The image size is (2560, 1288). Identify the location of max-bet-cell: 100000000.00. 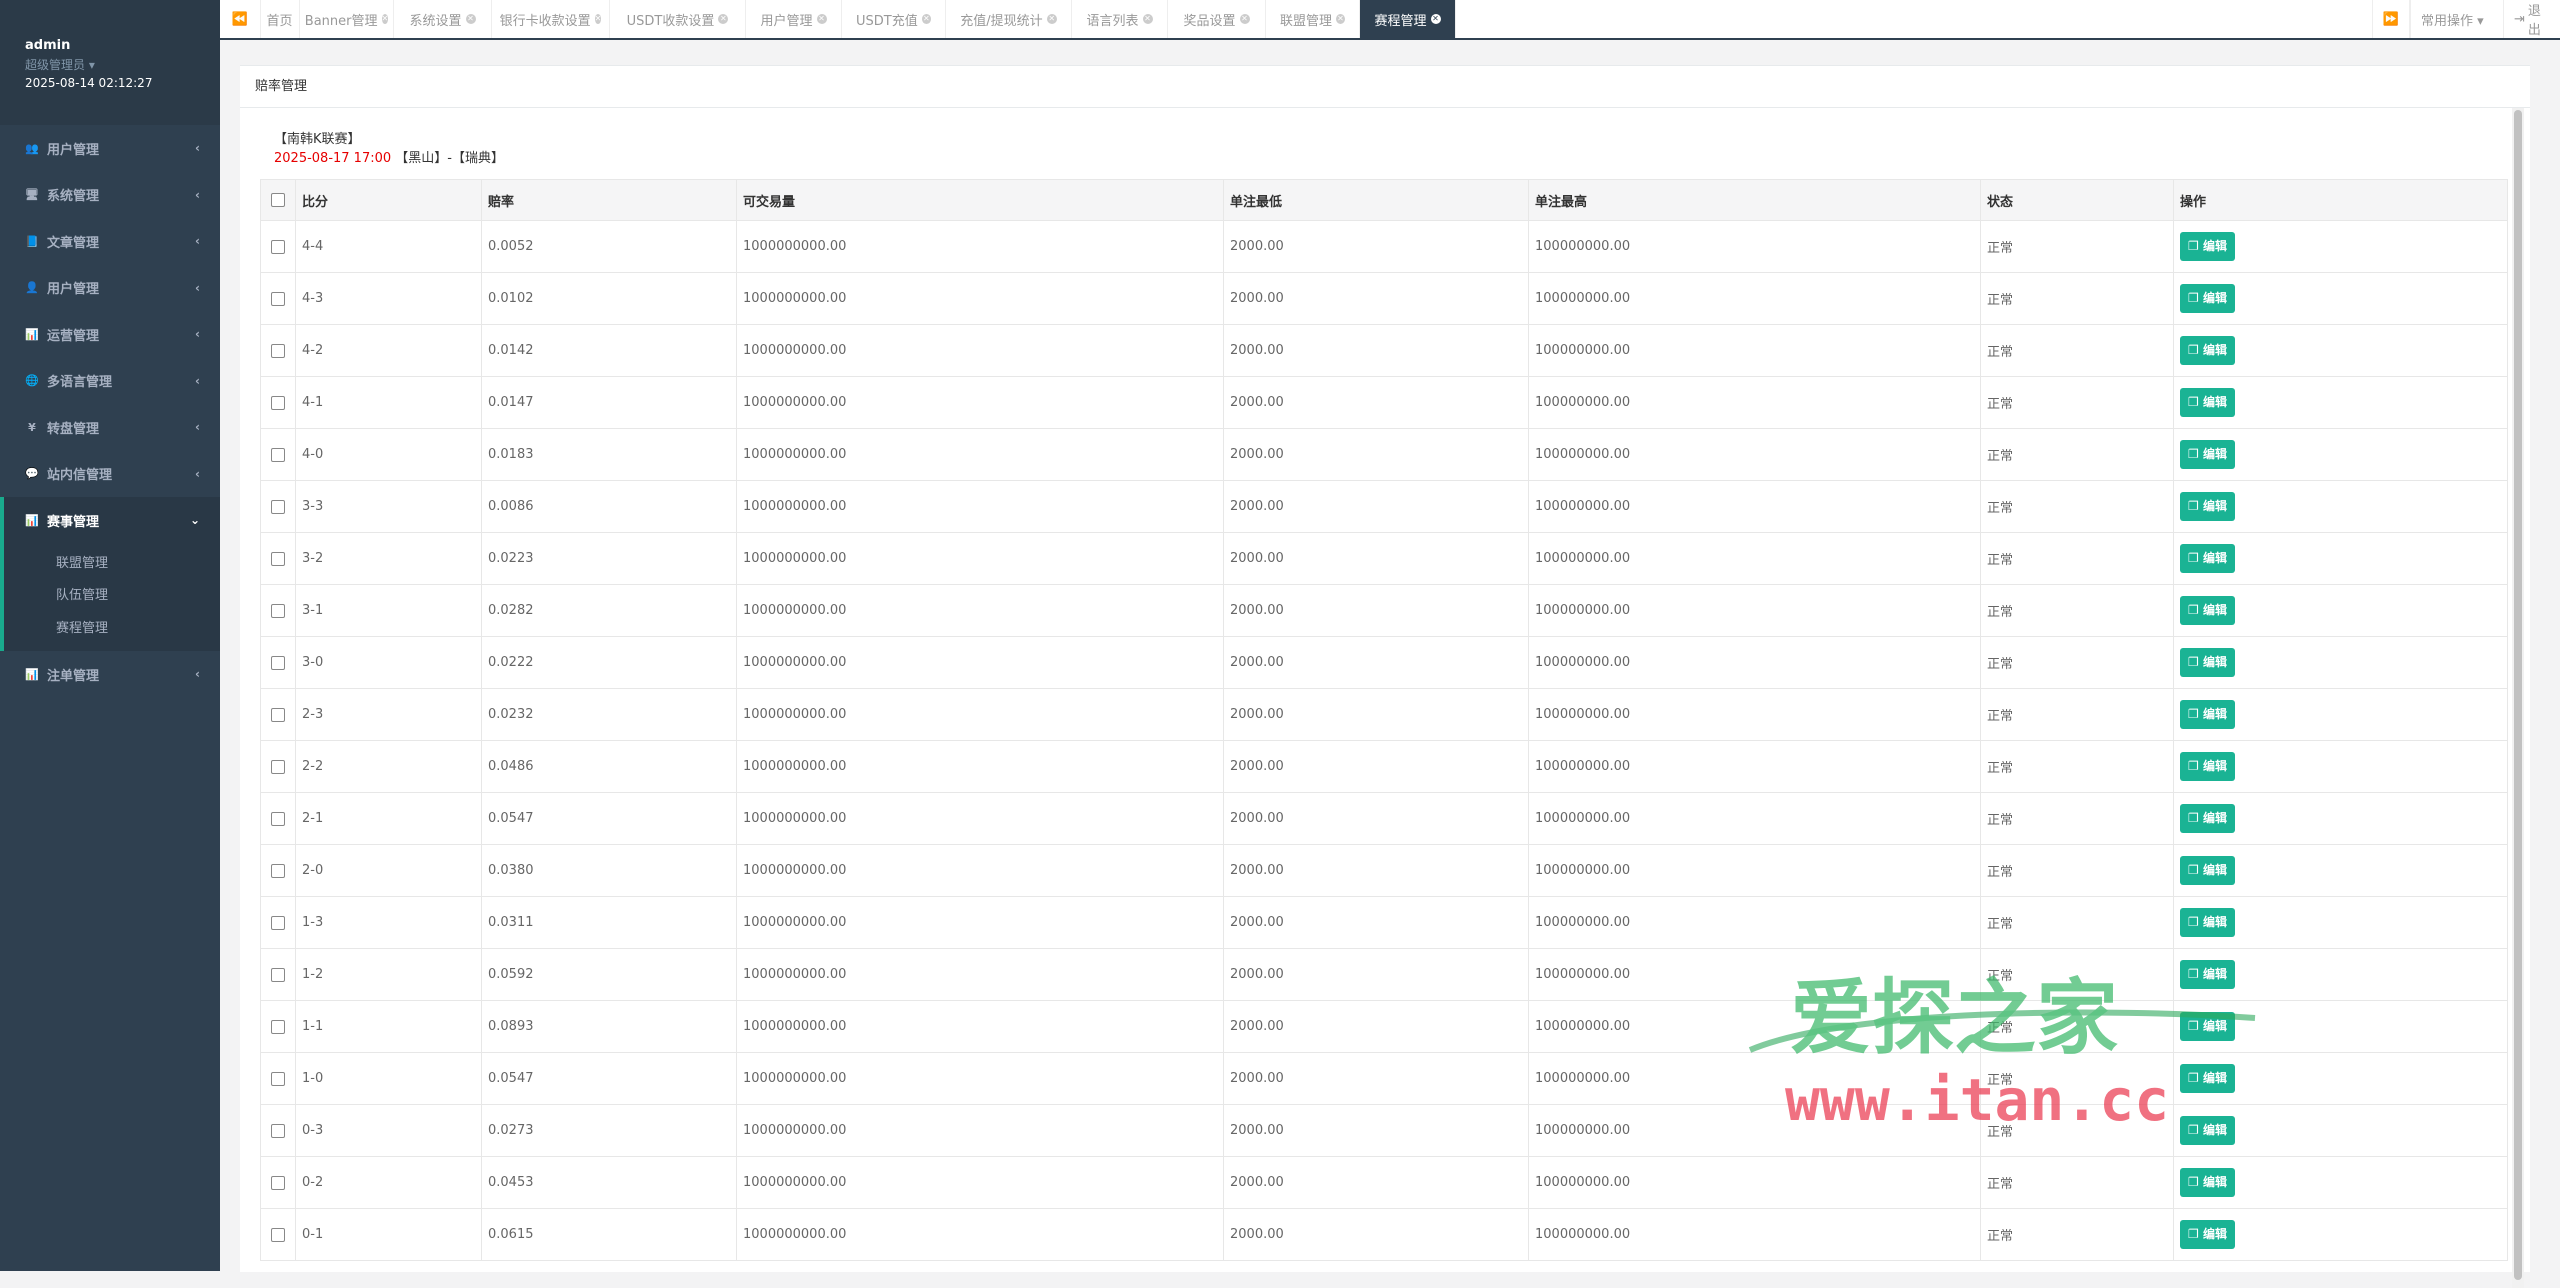
(1754, 350).